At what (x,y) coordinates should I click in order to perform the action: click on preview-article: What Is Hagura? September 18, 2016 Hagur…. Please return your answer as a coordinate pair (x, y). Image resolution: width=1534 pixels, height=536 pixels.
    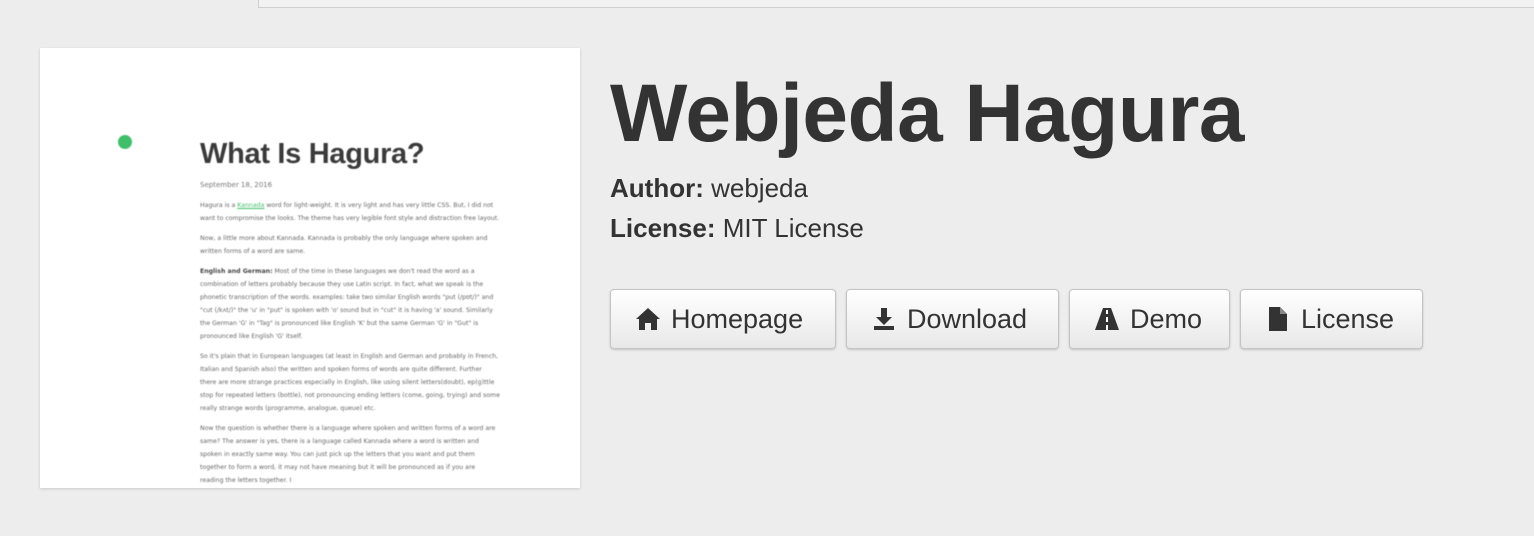
    Looking at the image, I should click on (350, 313).